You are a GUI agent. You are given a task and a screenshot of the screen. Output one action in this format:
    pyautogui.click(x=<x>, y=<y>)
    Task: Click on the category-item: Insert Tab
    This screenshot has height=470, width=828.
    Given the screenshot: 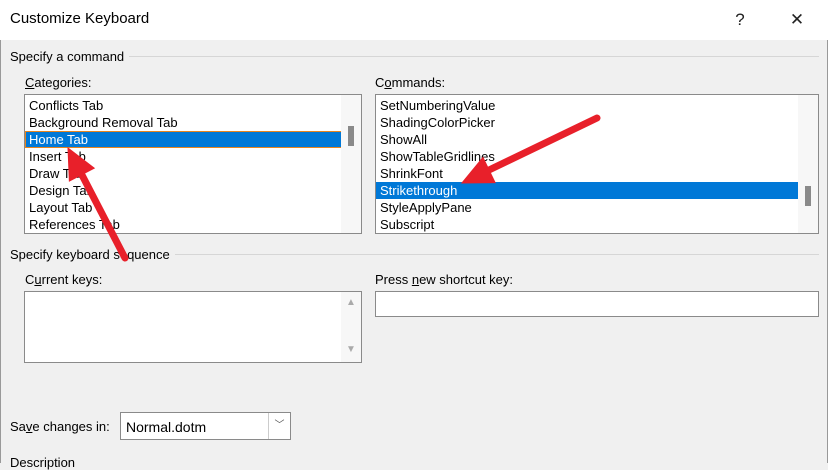 What is the action you would take?
    pyautogui.click(x=193, y=156)
    